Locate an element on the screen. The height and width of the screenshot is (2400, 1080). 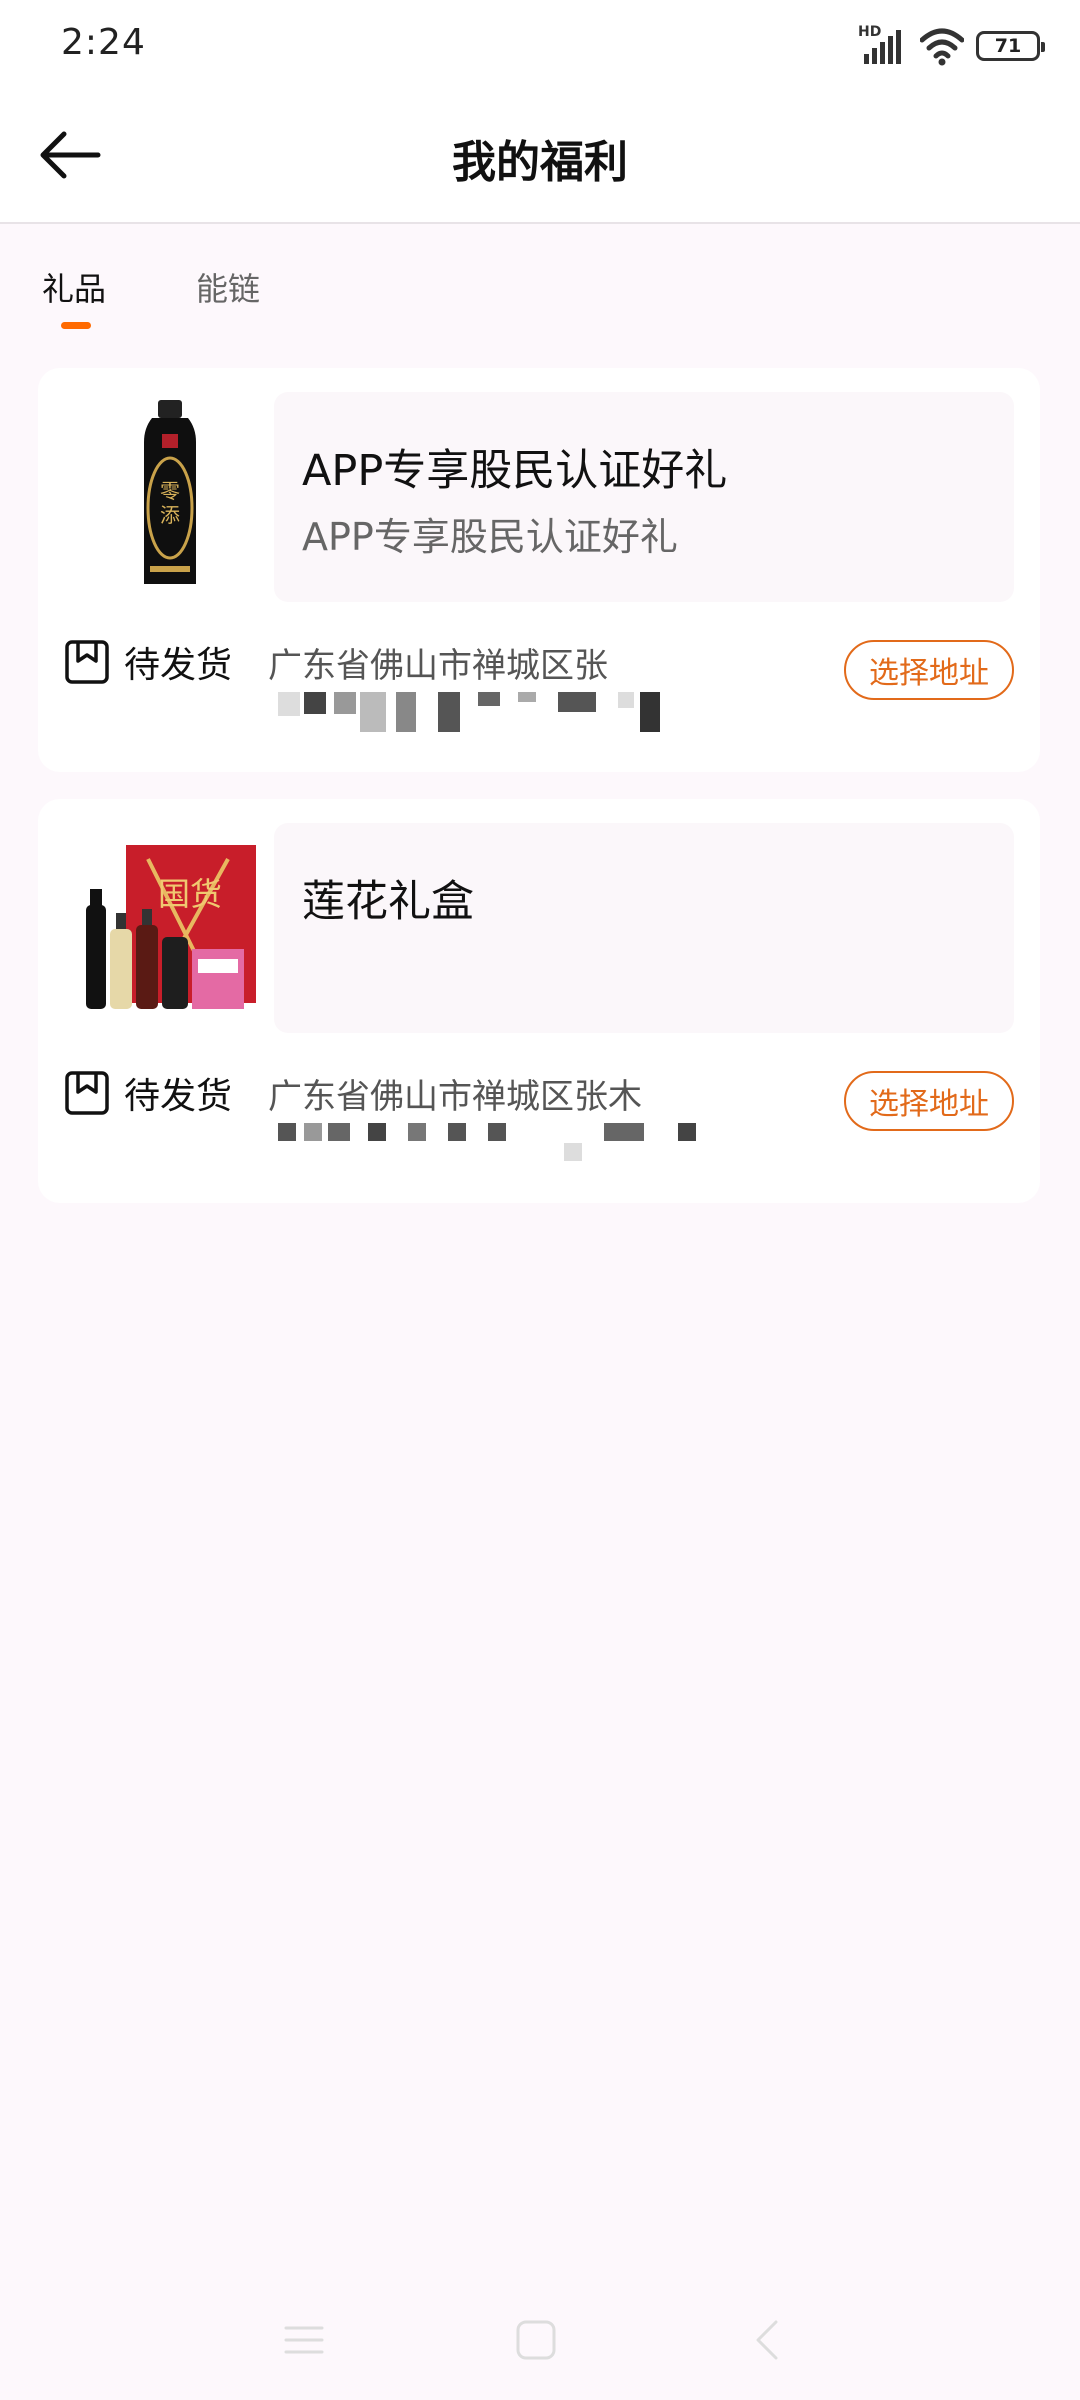
system-nav-bar is located at coordinates (540, 2340).